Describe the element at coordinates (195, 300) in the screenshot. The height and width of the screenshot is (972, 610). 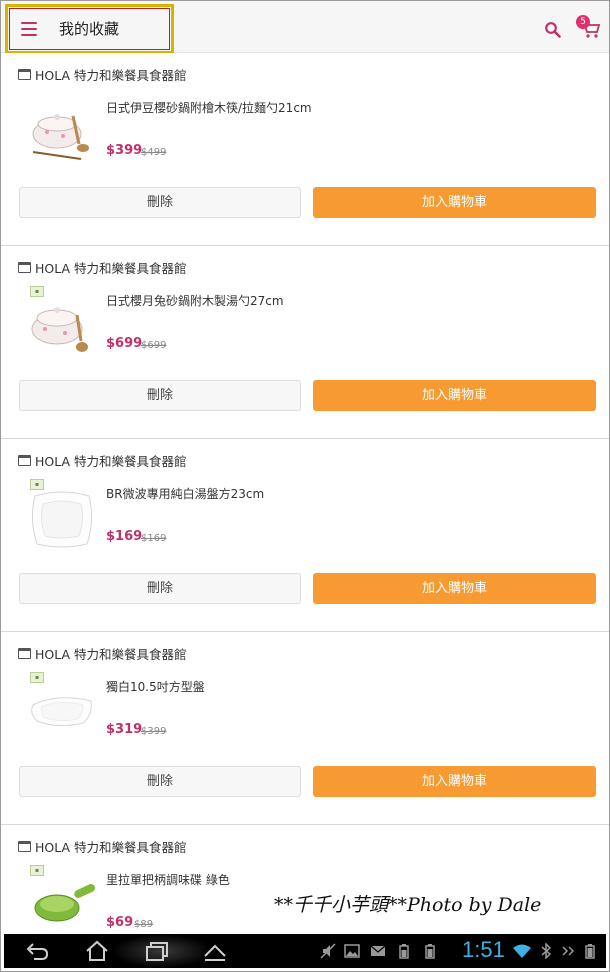
I see `product-name: 日式櫻月兔砂鍋附木製湯勺27cm` at that location.